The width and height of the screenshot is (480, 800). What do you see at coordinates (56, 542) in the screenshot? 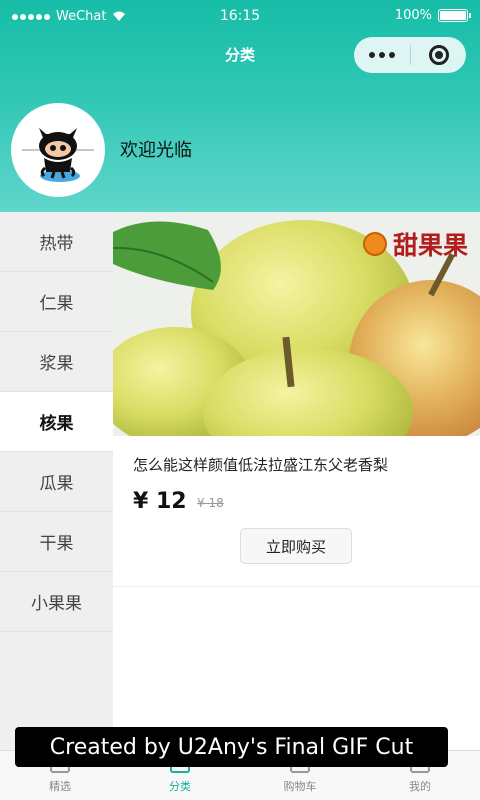
I see `sidebar-item-dried-fruit: 干果` at bounding box center [56, 542].